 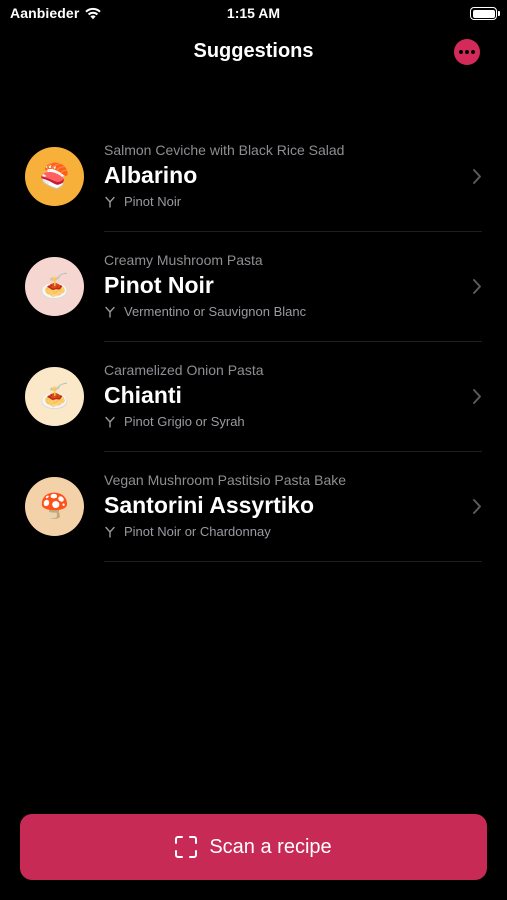 I want to click on dish-emoji-icon: 🍣, so click(x=54, y=176).